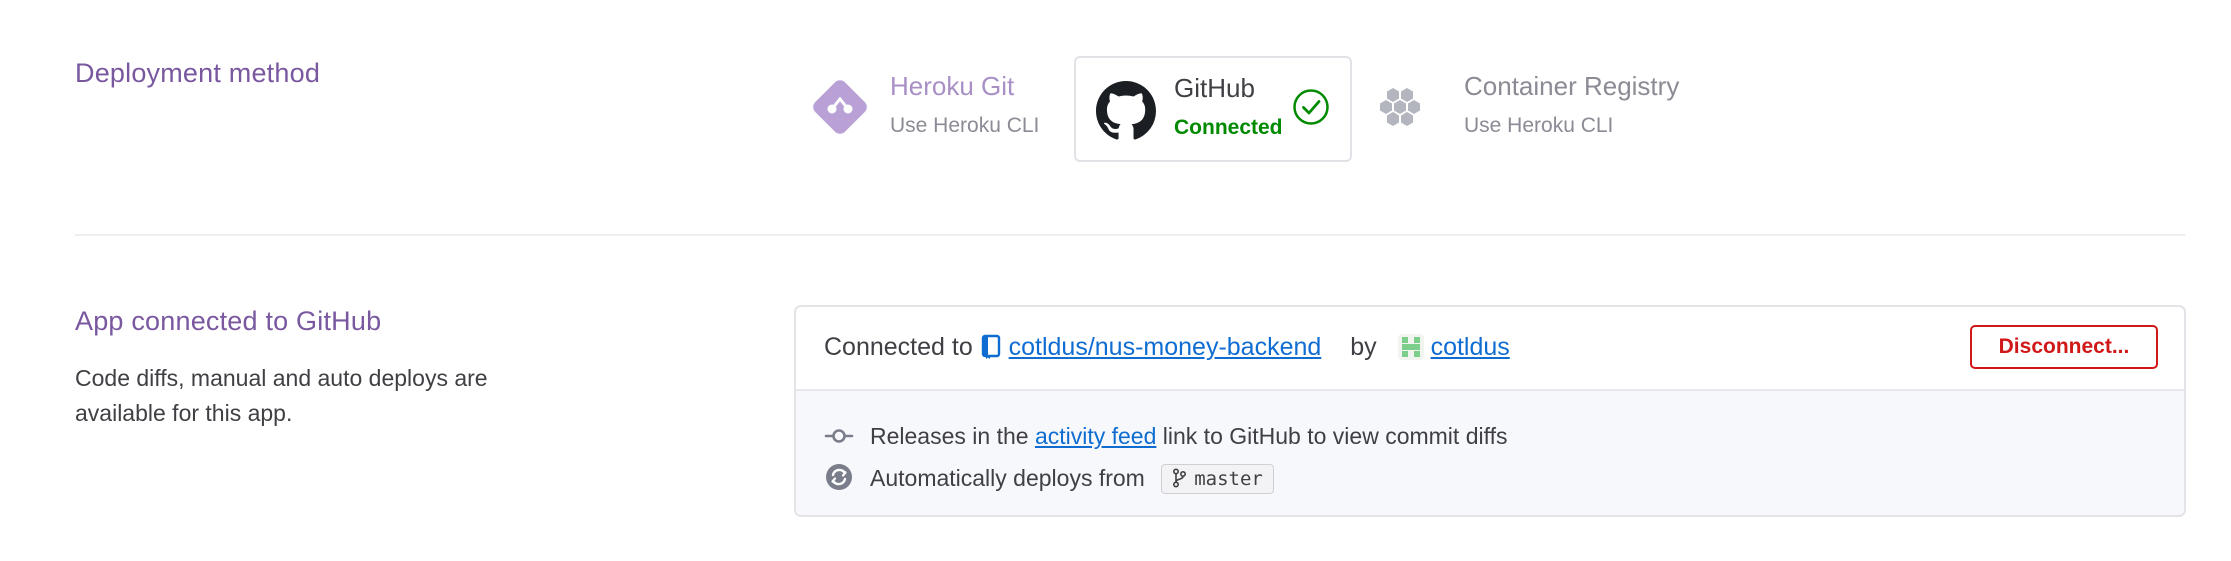 This screenshot has height=561, width=2231. I want to click on method-name: Container Registry, so click(1572, 86).